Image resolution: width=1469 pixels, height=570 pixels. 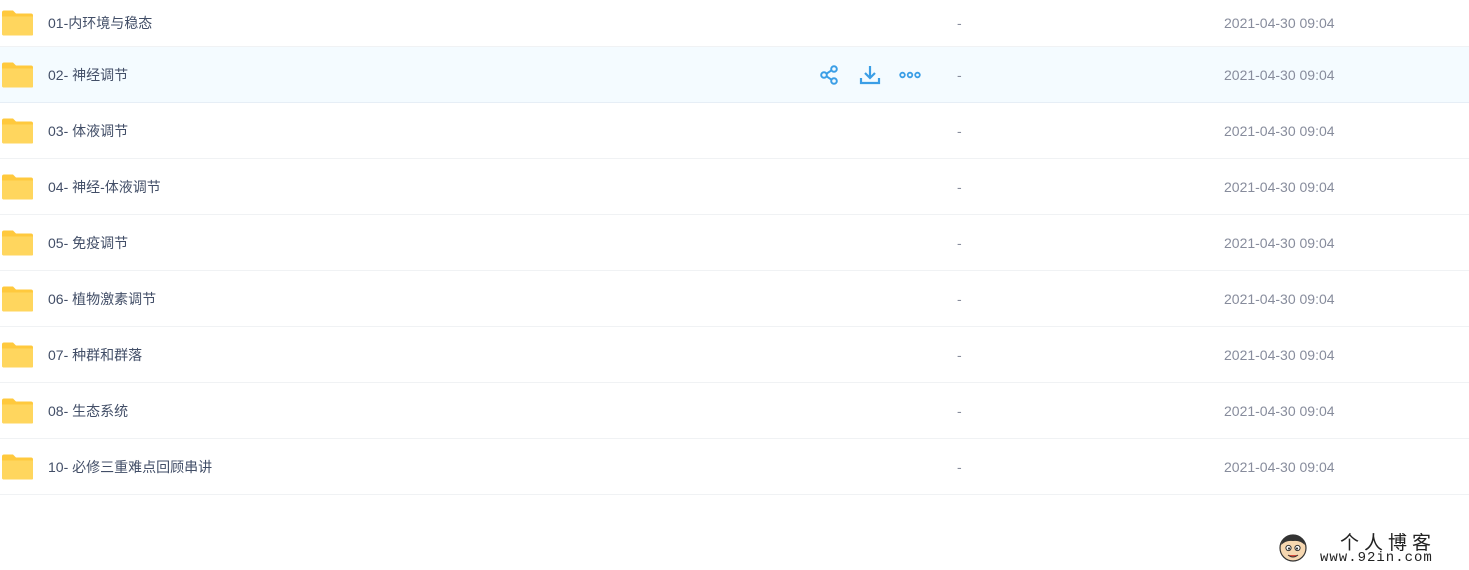 What do you see at coordinates (734, 355) in the screenshot?
I see `file-row: 07- 种群和群落 - 2021-04-30 09:04` at bounding box center [734, 355].